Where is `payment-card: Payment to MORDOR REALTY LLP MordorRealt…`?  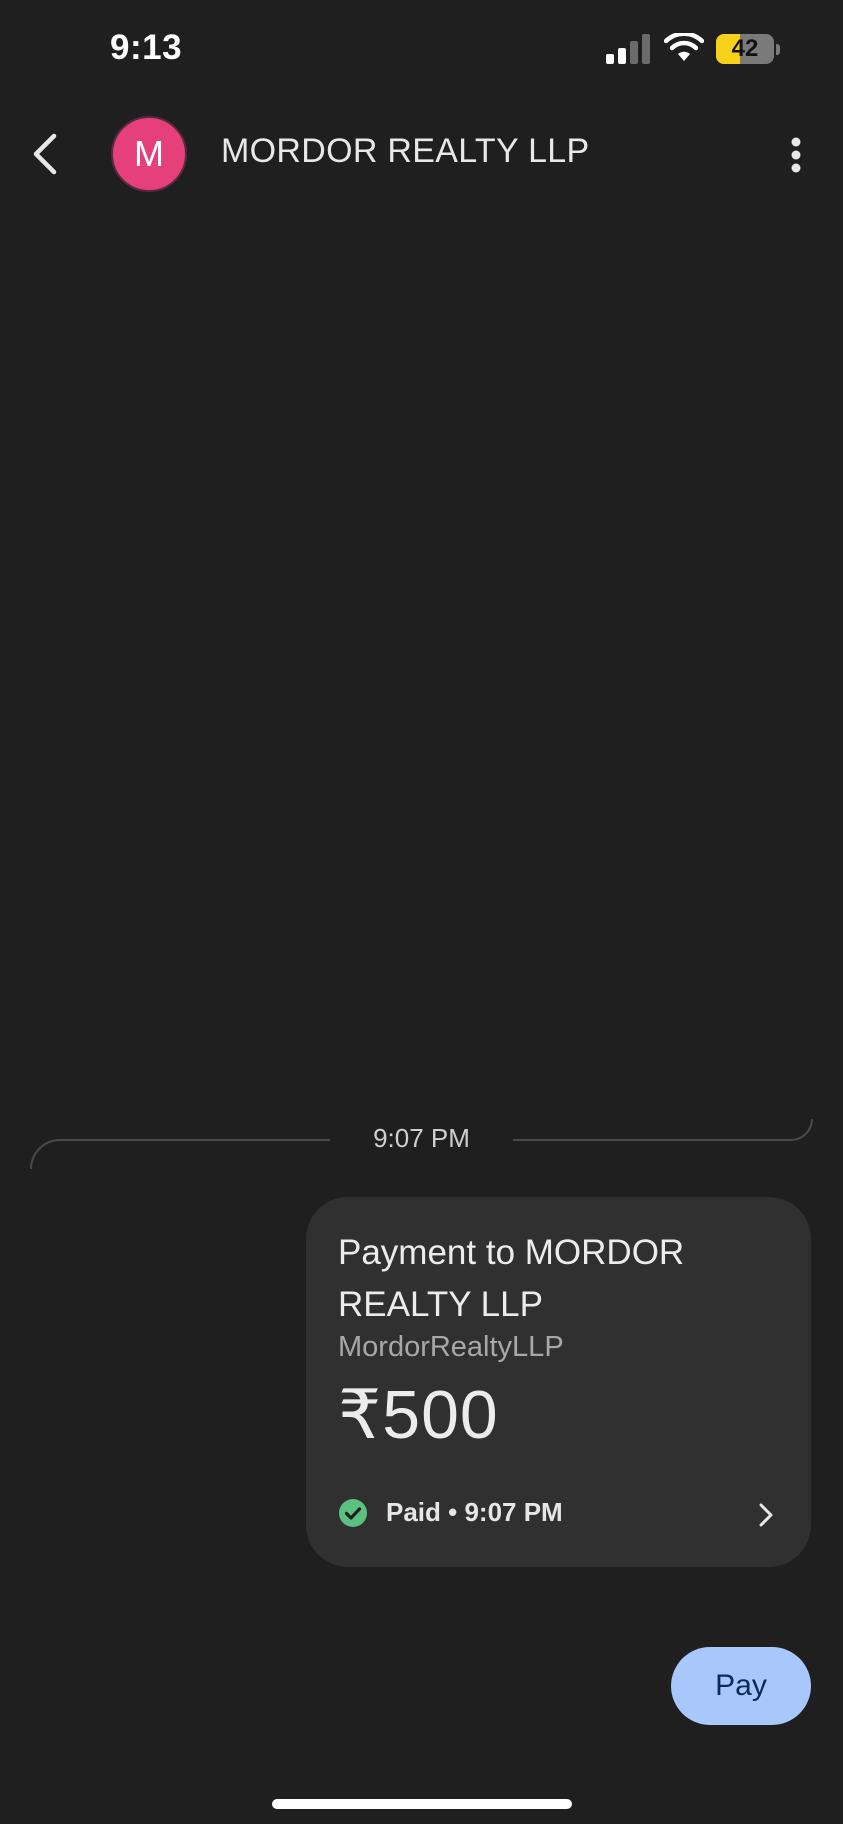
payment-card: Payment to MORDOR REALTY LLP MordorRealt… is located at coordinates (558, 1382).